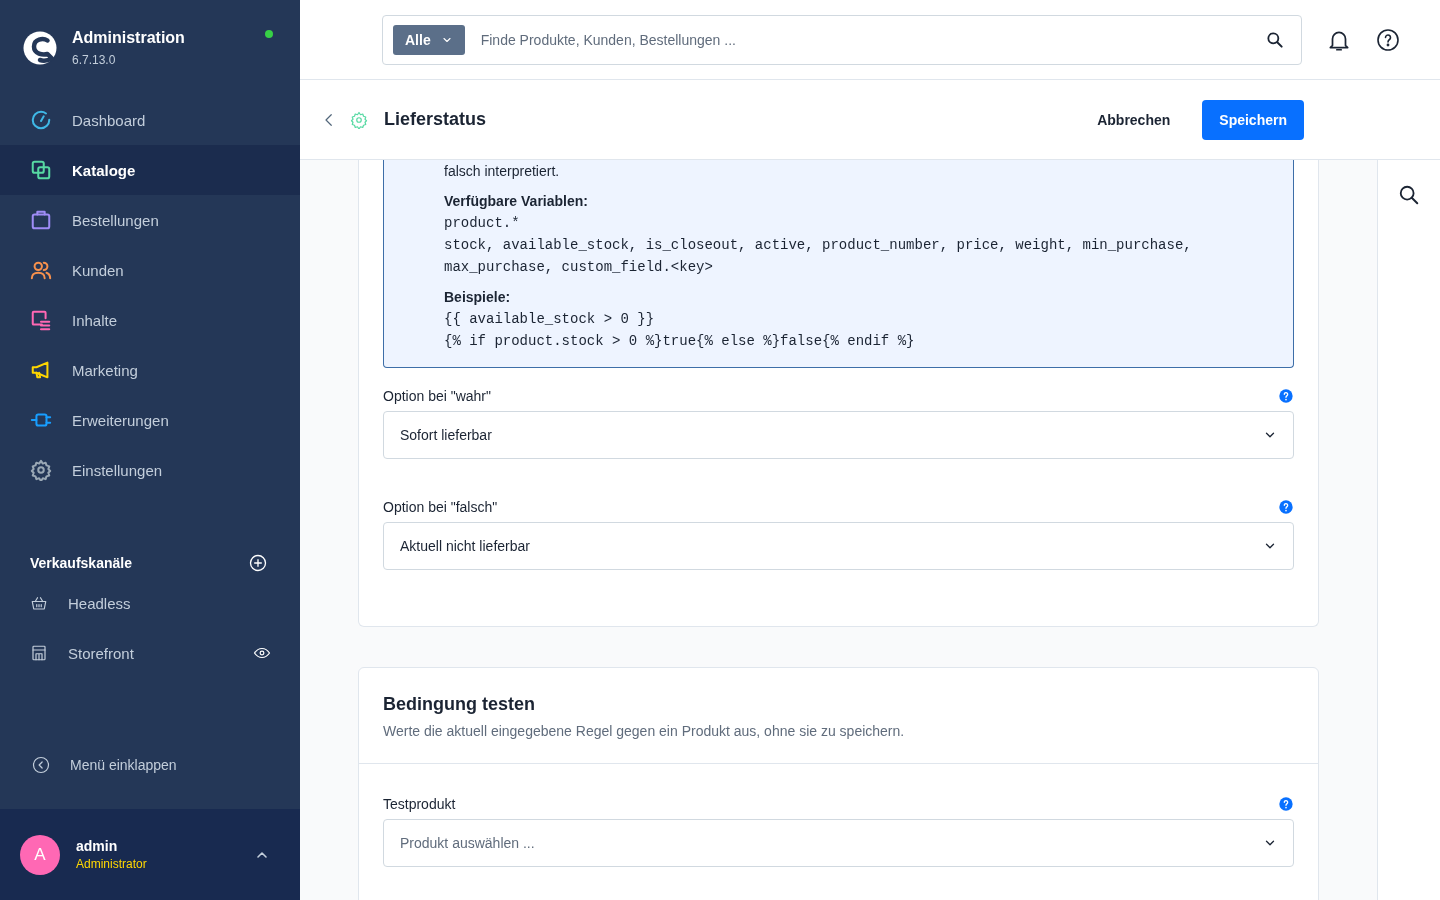 This screenshot has height=900, width=1440. I want to click on version-label: 6.7.13.0, so click(94, 60).